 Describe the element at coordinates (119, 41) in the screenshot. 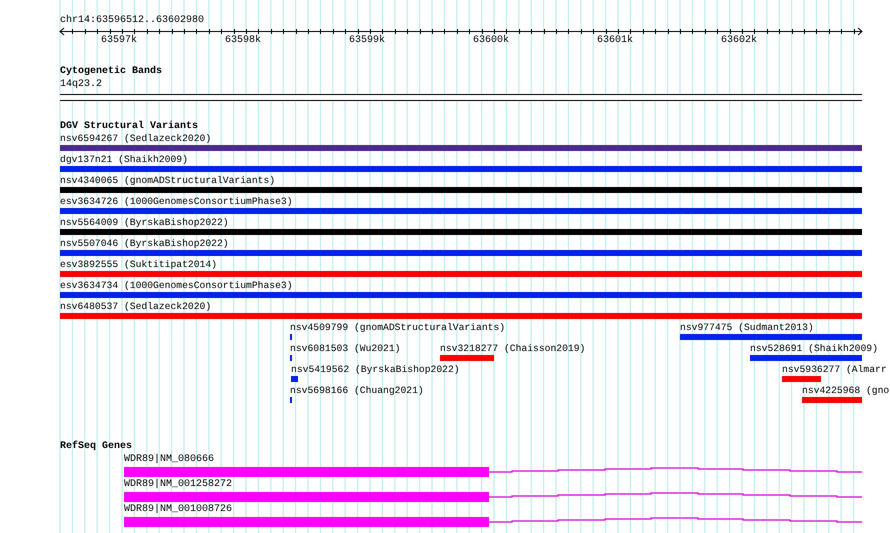

I see `tick-label: 63597k` at that location.